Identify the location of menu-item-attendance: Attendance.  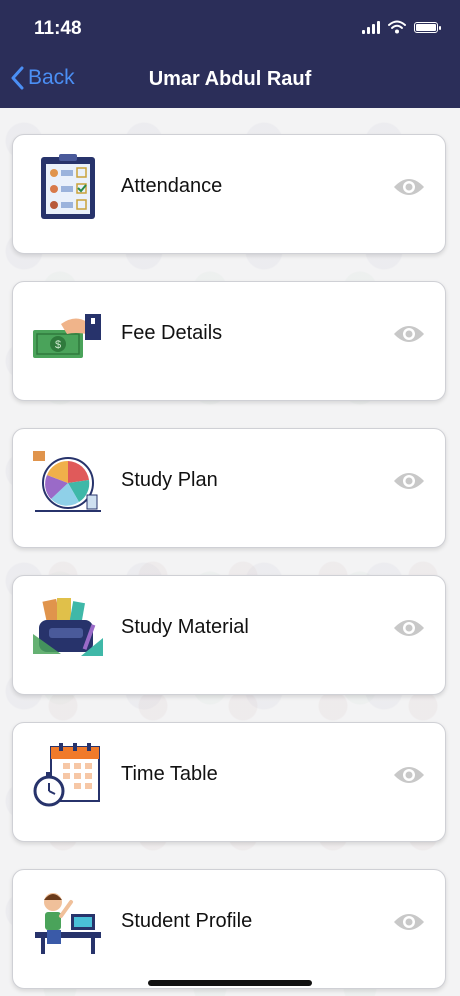
(229, 194).